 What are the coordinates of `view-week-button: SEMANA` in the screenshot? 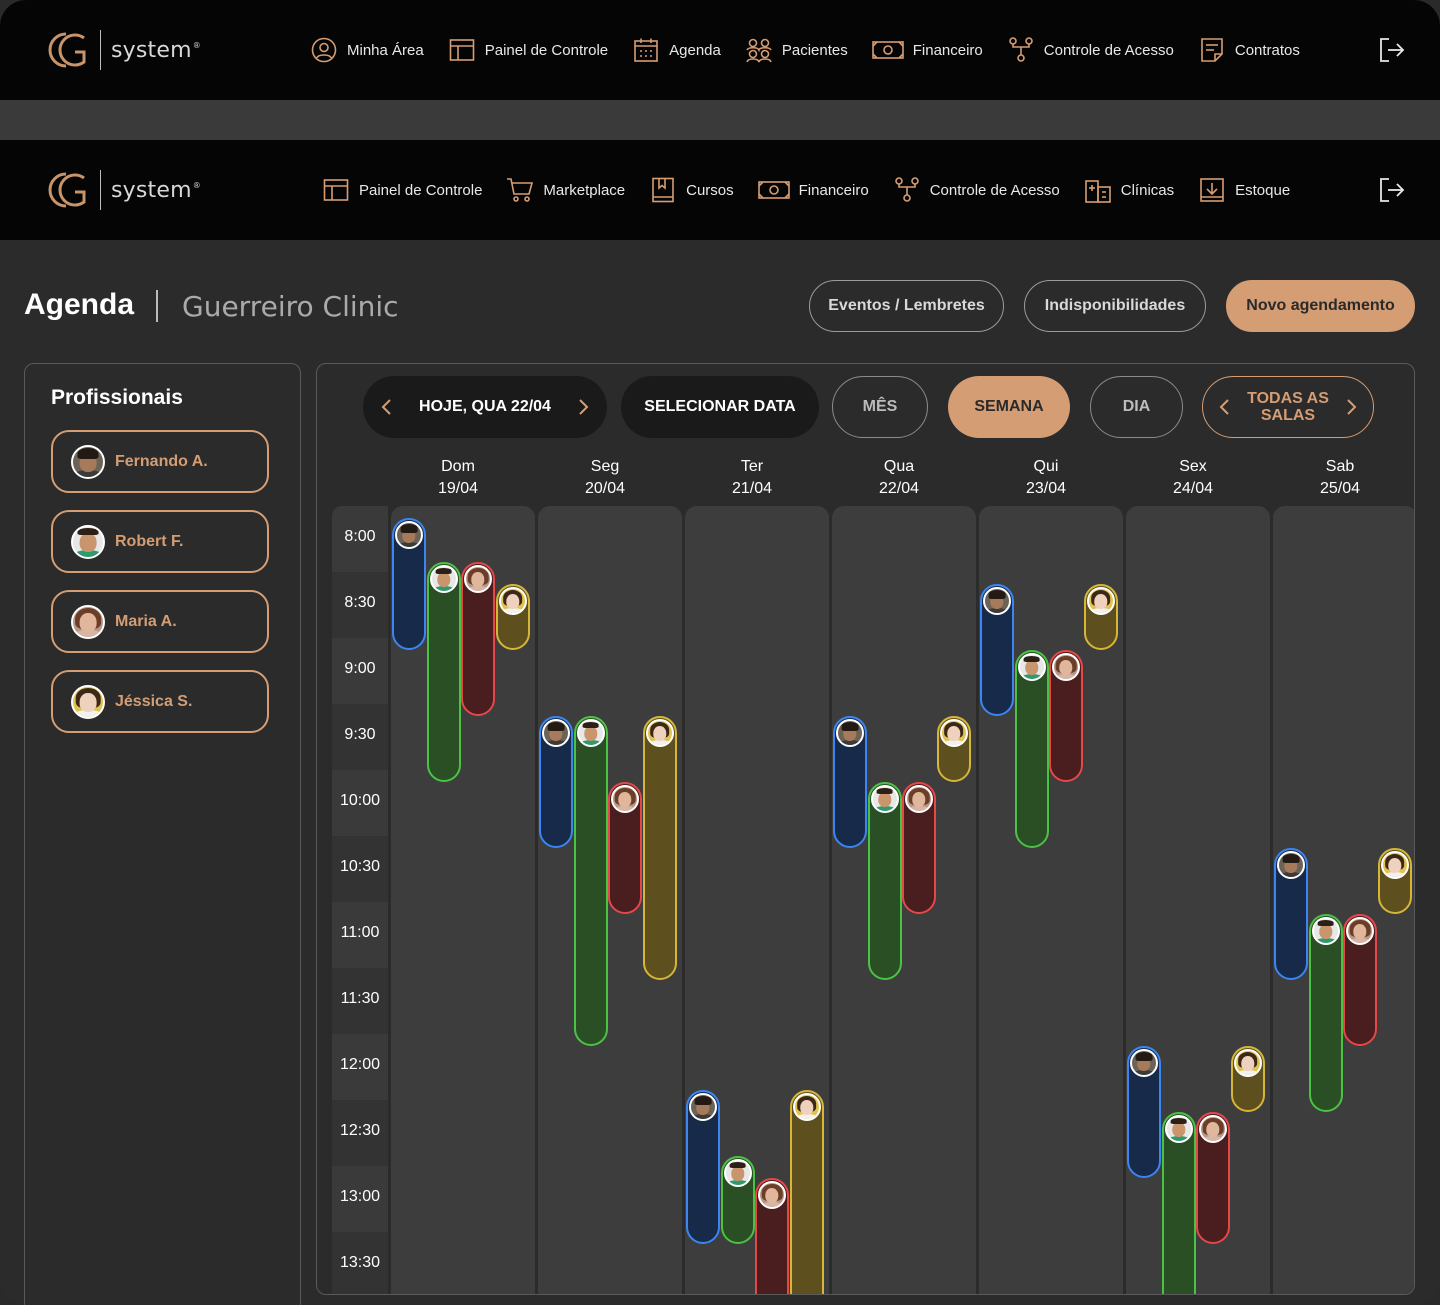 It's located at (1009, 407).